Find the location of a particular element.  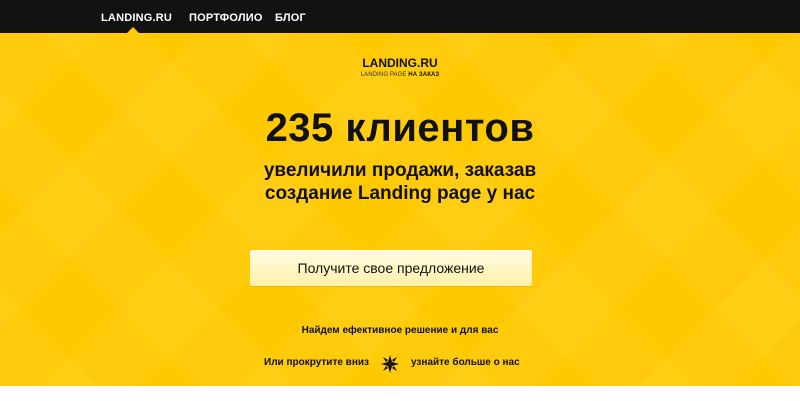

top-navigation: LANDING.RU ПОРТФОЛИО БЛОГ is located at coordinates (400, 16).